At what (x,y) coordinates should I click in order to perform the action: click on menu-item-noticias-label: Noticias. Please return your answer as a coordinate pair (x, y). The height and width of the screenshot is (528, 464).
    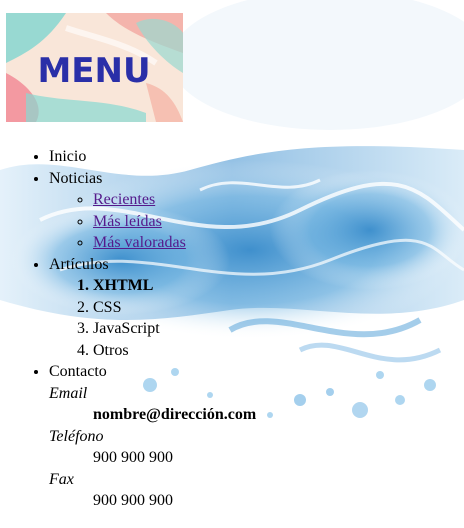
    Looking at the image, I should click on (76, 178).